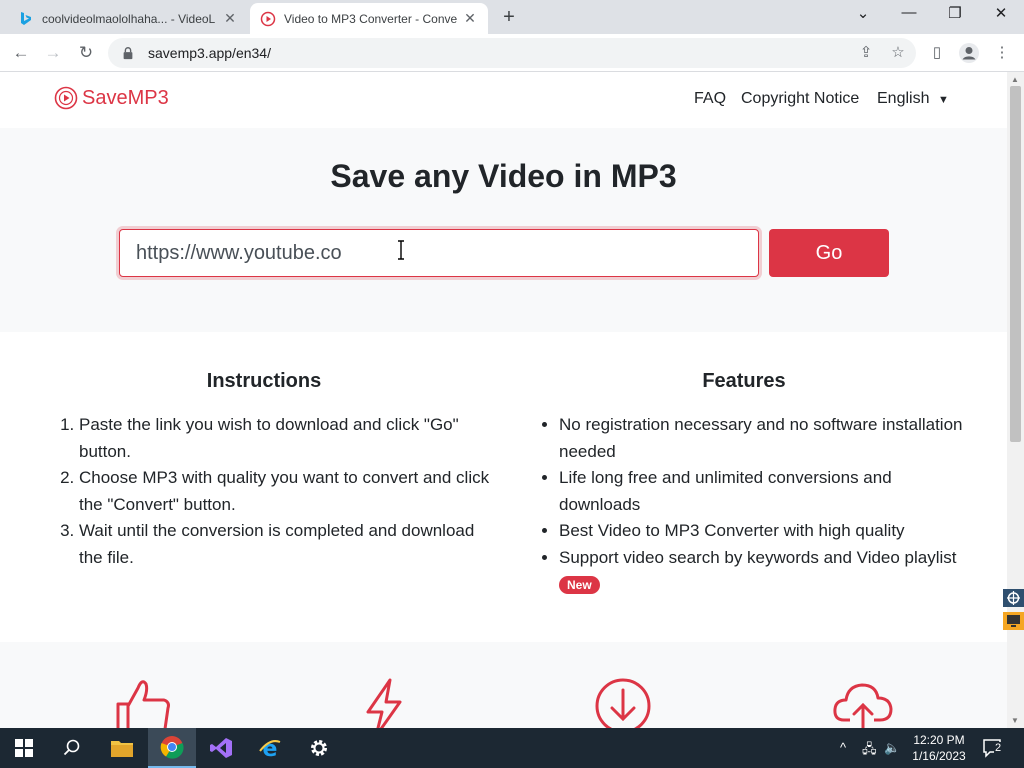 The image size is (1024, 768). Describe the element at coordinates (937, 52) in the screenshot. I see `side-panel-icon: ▯` at that location.